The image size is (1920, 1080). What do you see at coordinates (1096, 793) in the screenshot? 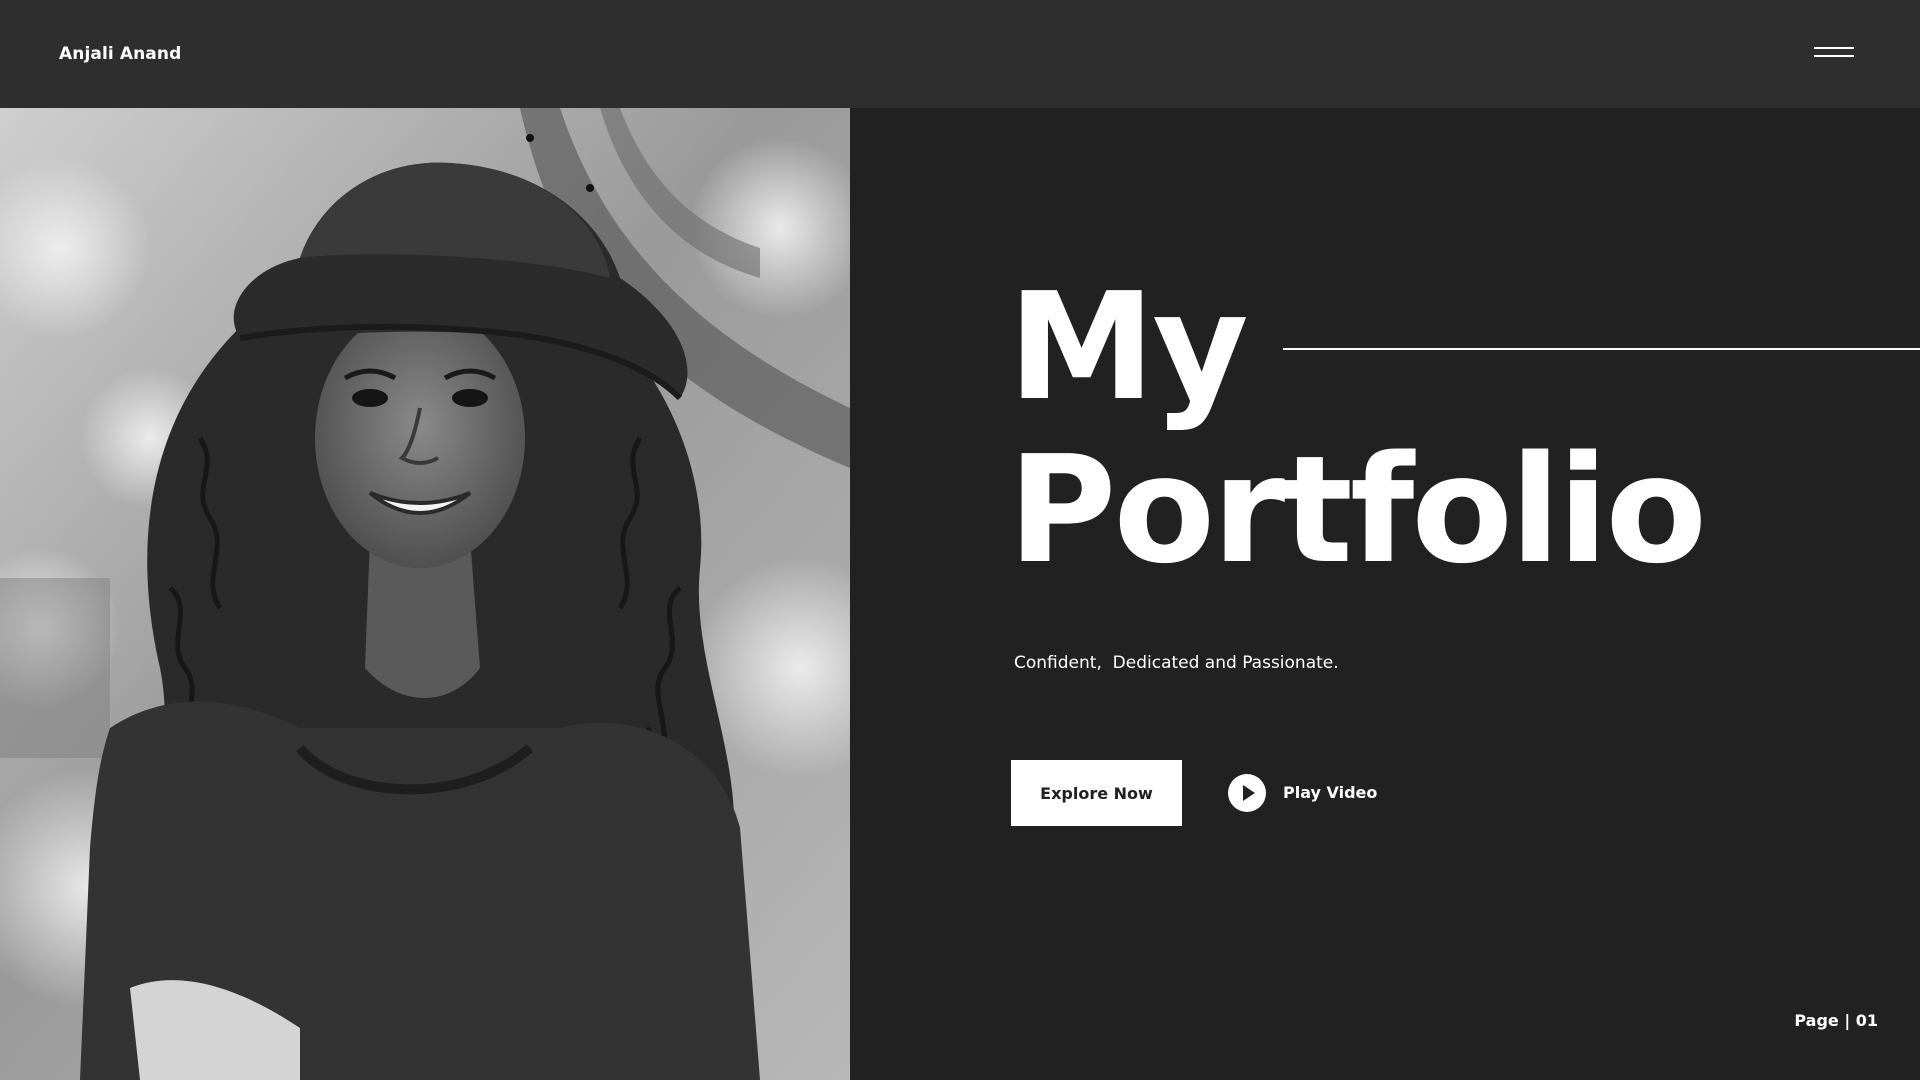
I see `explore-now-button: Explore Now` at bounding box center [1096, 793].